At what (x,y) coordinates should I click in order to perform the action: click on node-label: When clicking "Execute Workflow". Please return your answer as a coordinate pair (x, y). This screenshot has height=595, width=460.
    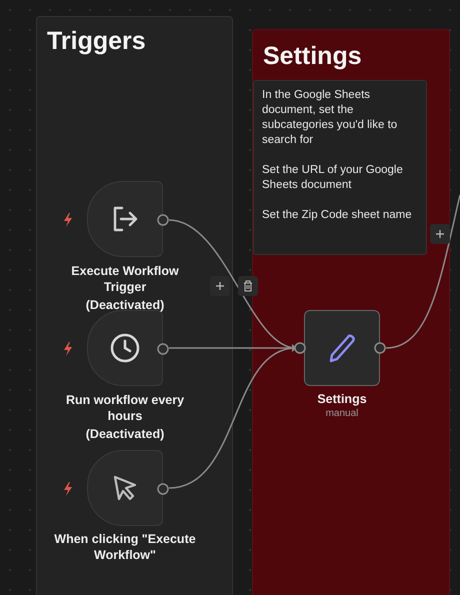
    Looking at the image, I should click on (125, 547).